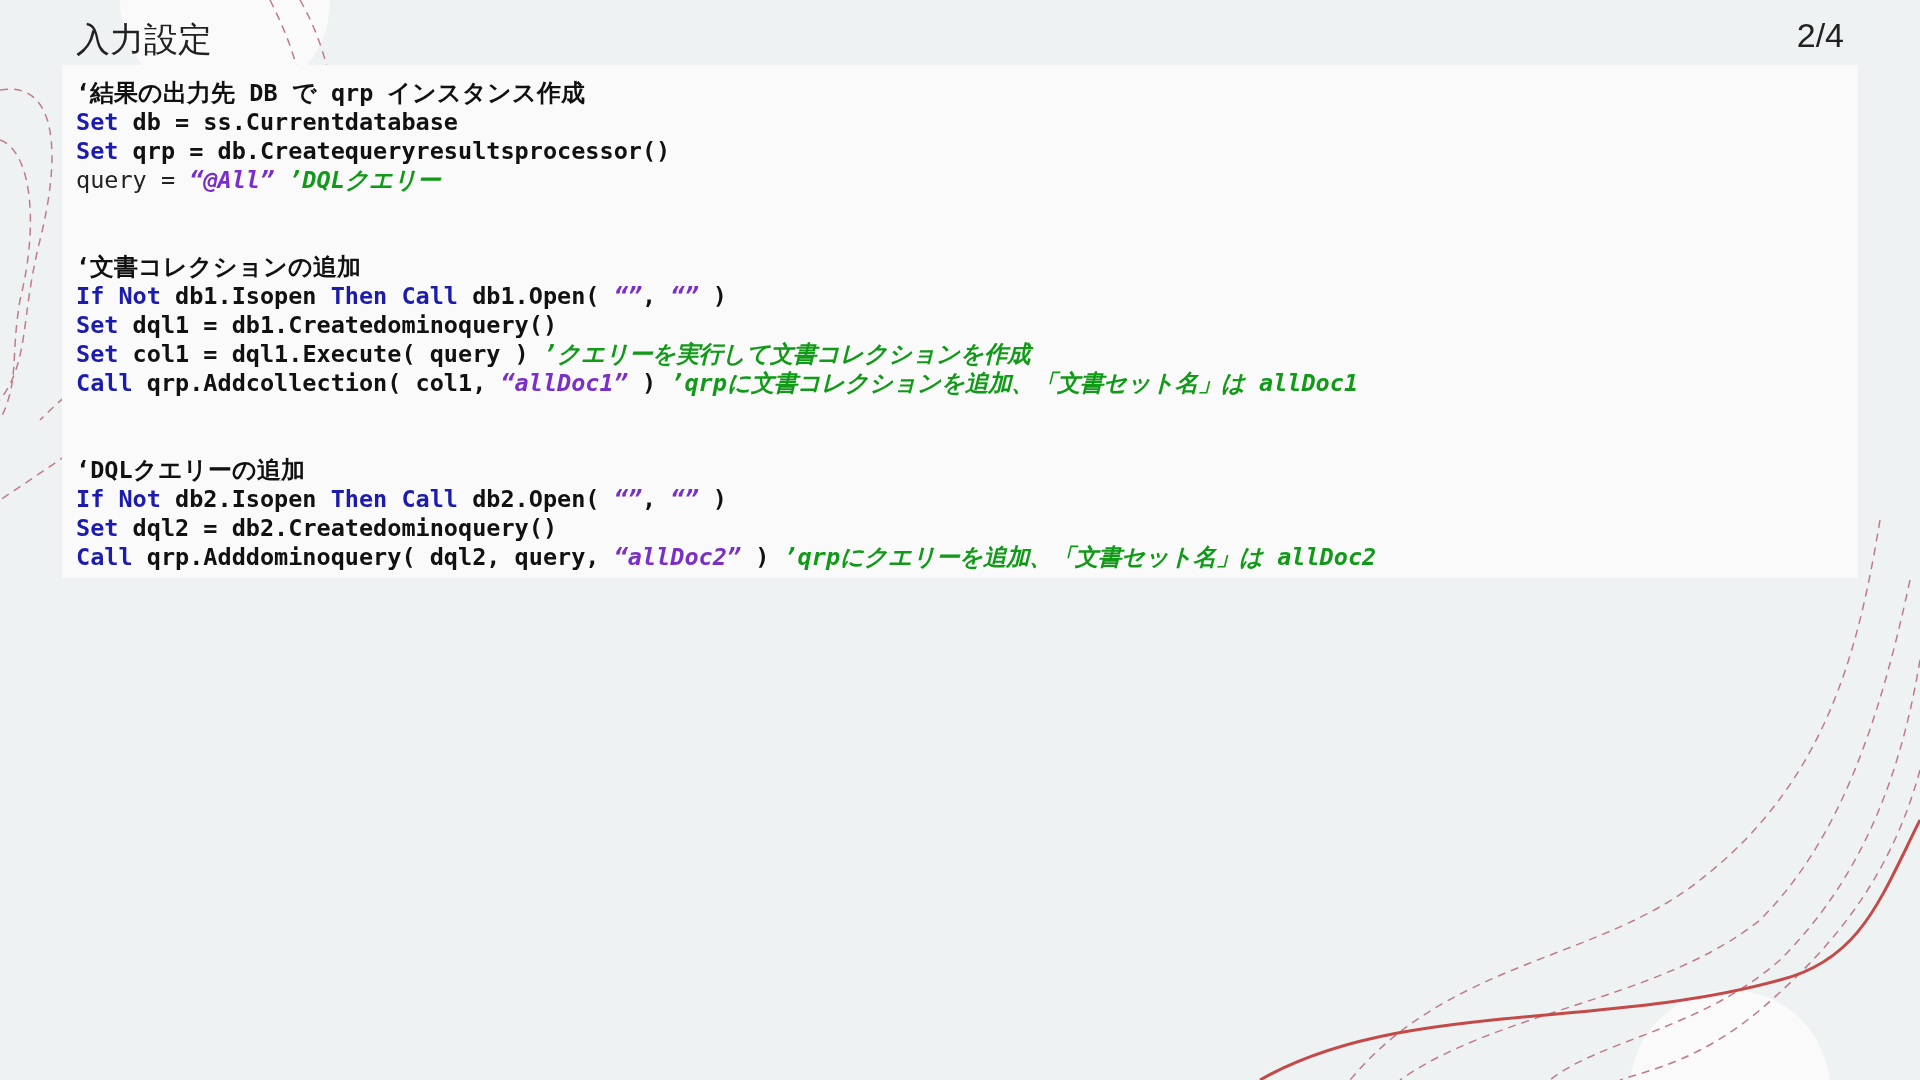  I want to click on code-line: ‘DQLクエリーの追加, so click(191, 470).